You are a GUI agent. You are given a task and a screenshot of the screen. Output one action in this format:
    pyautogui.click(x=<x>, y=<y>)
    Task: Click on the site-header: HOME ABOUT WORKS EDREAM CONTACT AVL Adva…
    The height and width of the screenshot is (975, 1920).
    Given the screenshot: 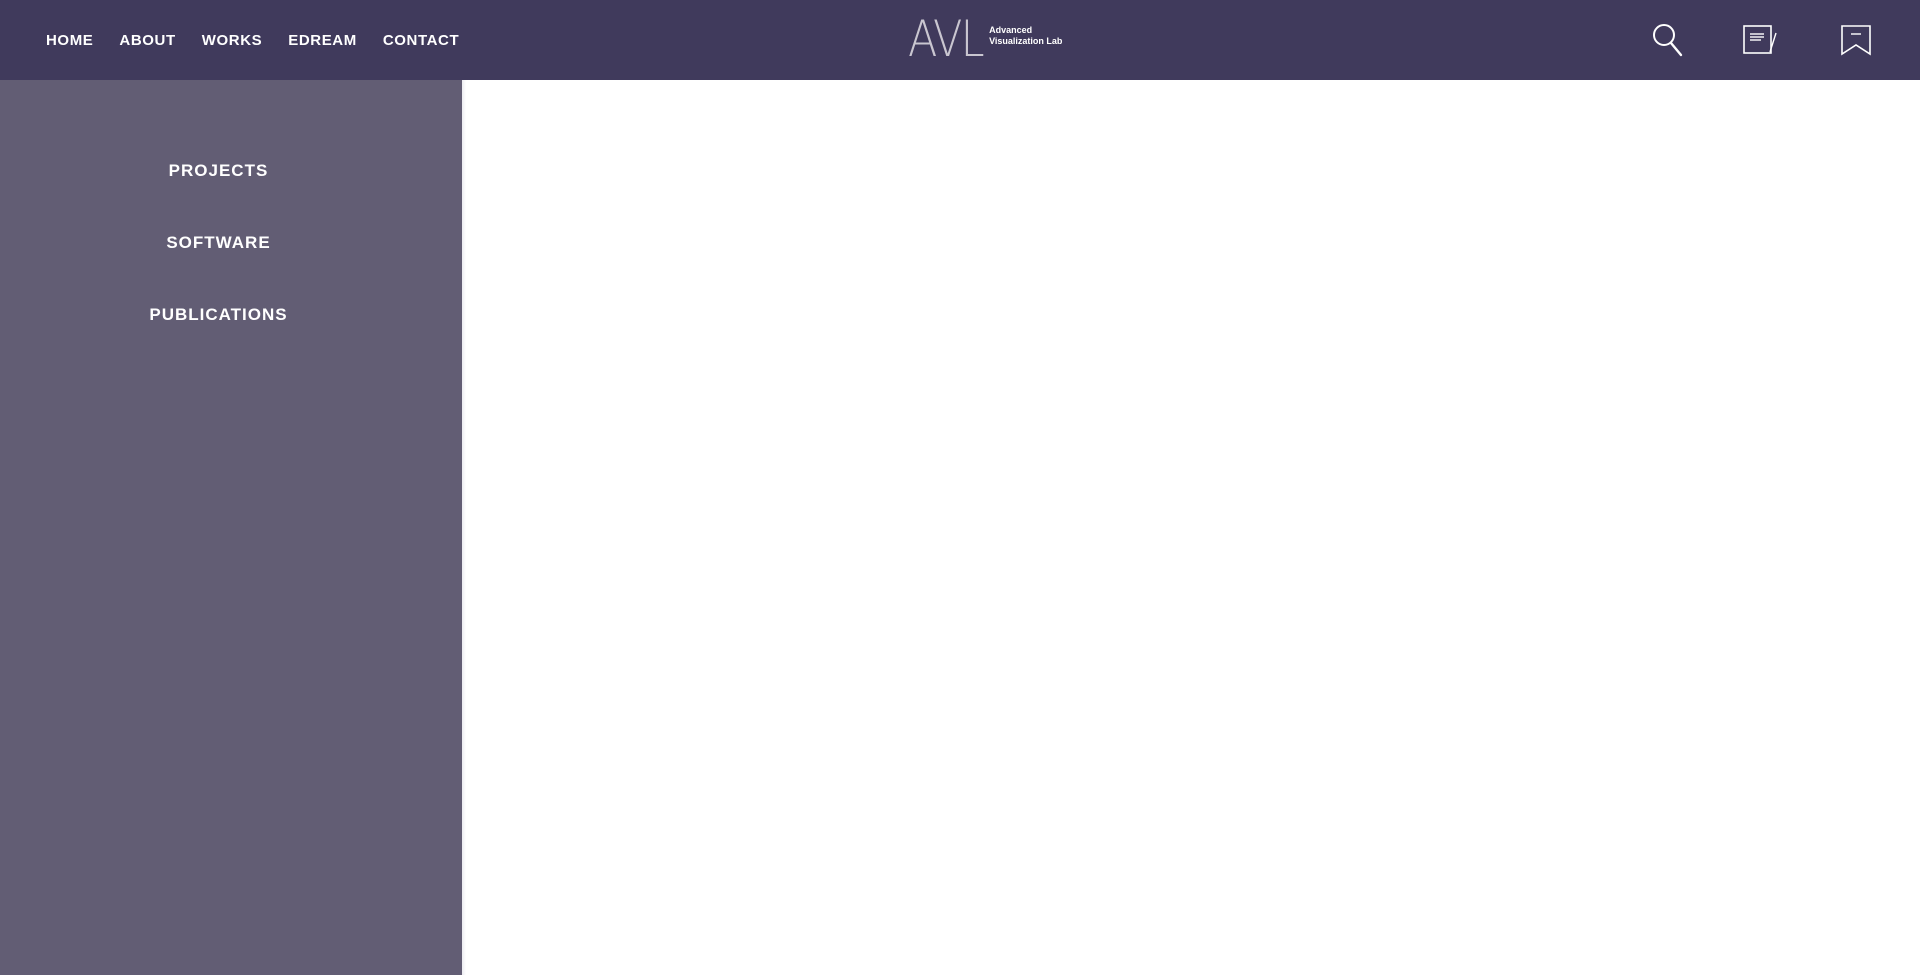 What is the action you would take?
    pyautogui.click(x=960, y=40)
    